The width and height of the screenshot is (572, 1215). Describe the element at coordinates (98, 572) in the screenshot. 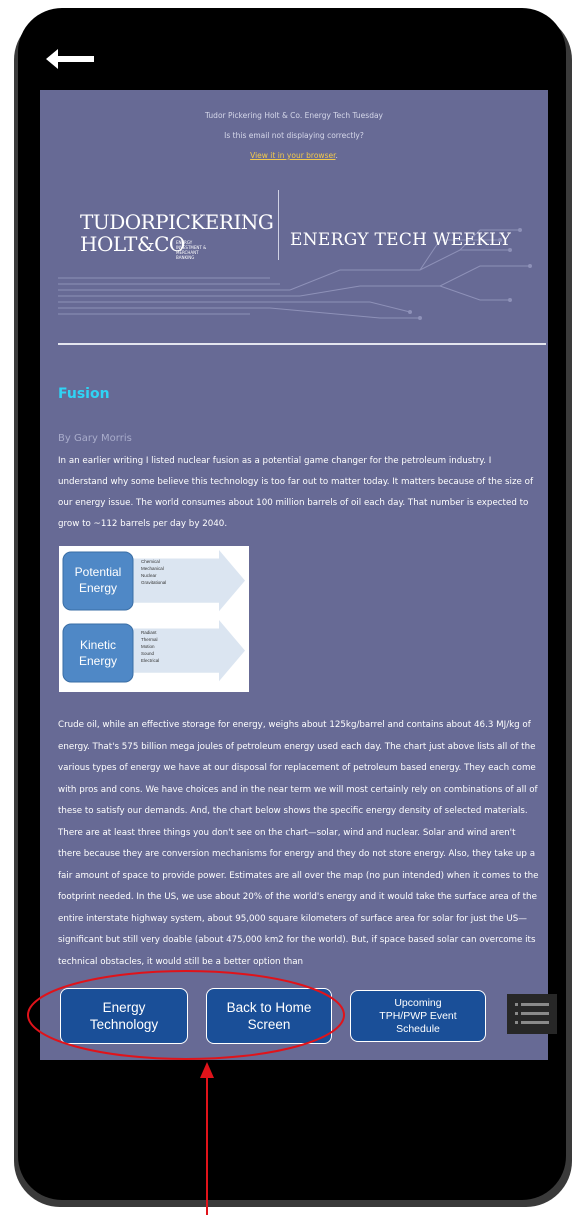

I see `potential-label-1: Potential` at that location.